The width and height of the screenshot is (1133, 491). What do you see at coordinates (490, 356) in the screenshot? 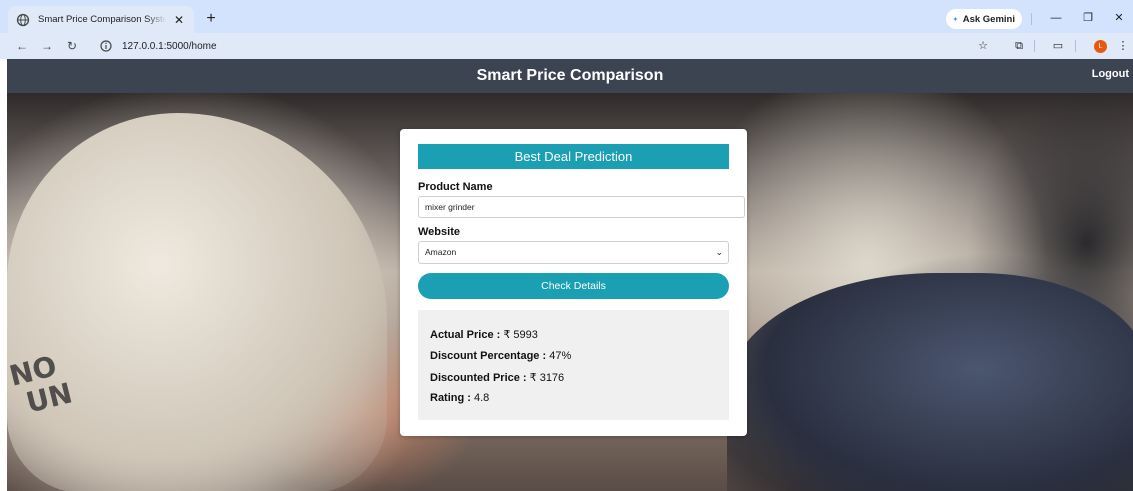
I see `discount-percentage-label: Discount Percentage :` at bounding box center [490, 356].